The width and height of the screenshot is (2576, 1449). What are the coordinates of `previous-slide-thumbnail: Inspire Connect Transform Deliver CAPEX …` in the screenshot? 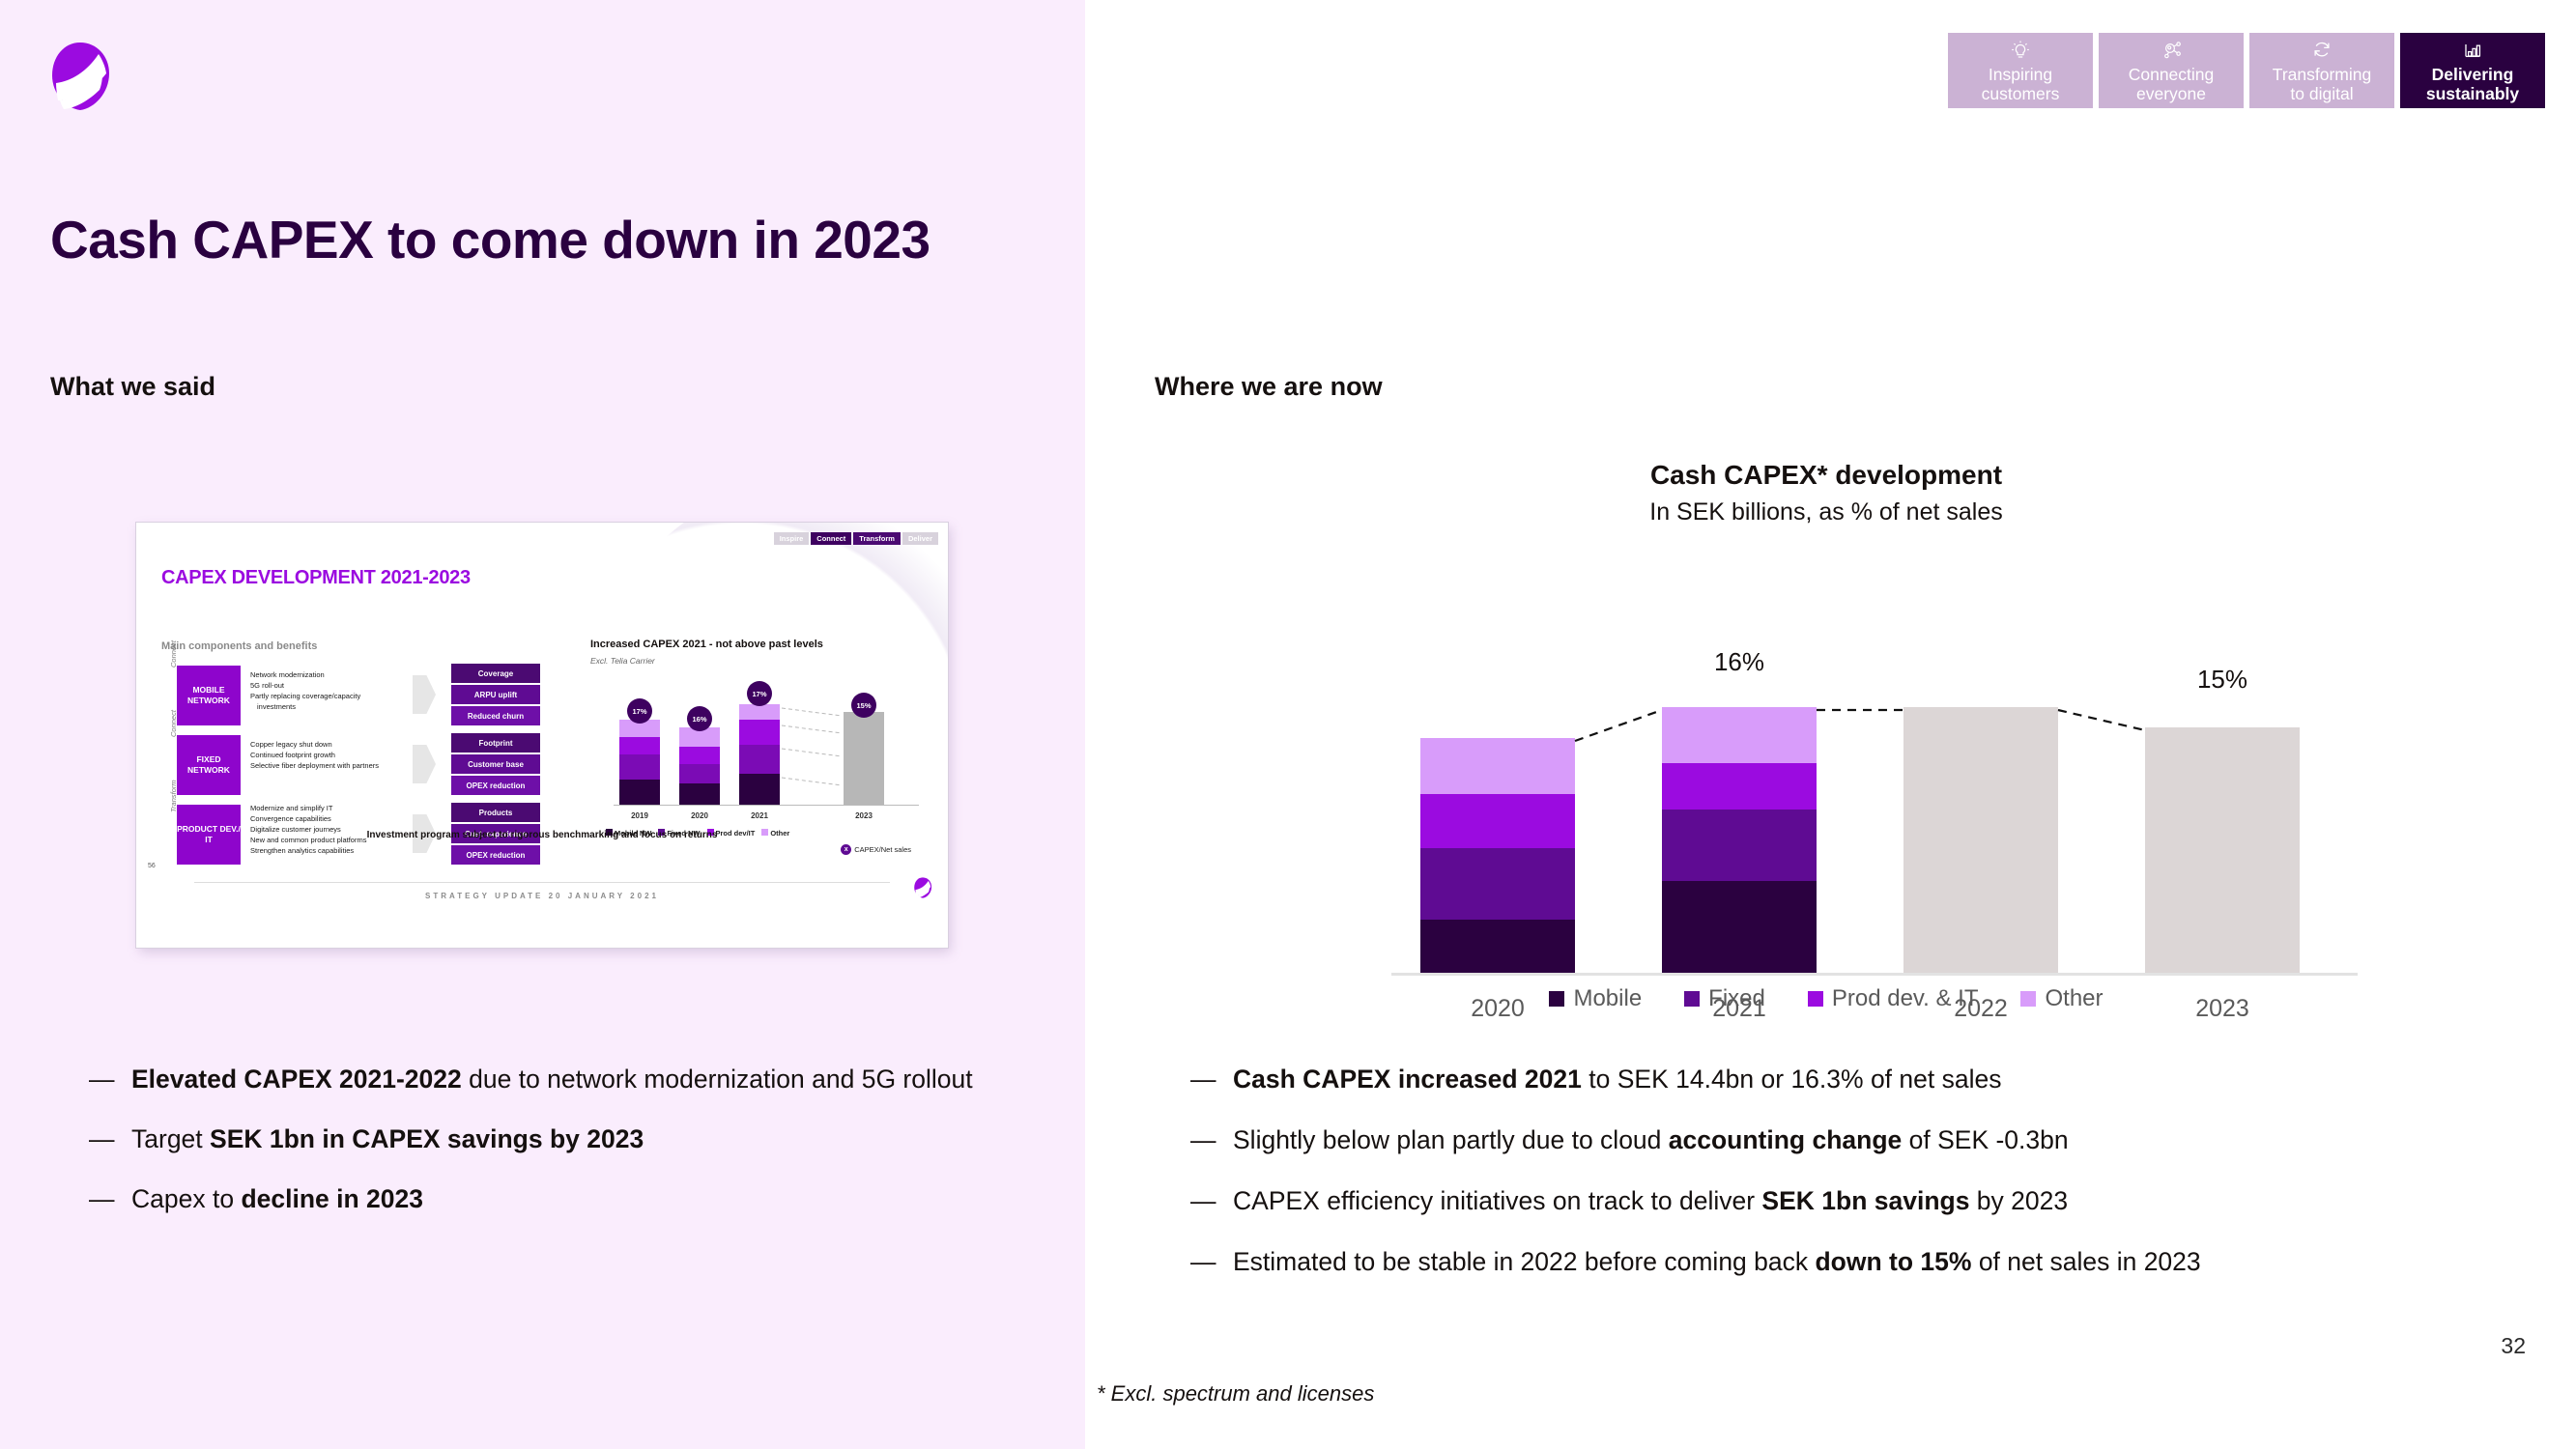 It's located at (543, 737).